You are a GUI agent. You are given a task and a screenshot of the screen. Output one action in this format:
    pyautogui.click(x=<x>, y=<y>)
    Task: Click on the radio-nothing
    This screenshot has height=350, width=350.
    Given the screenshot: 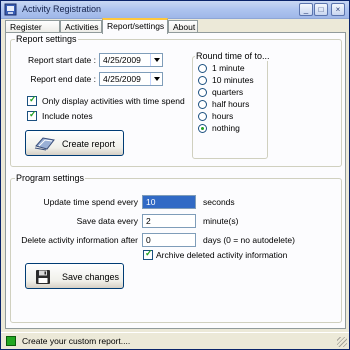 What is the action you would take?
    pyautogui.click(x=202, y=128)
    